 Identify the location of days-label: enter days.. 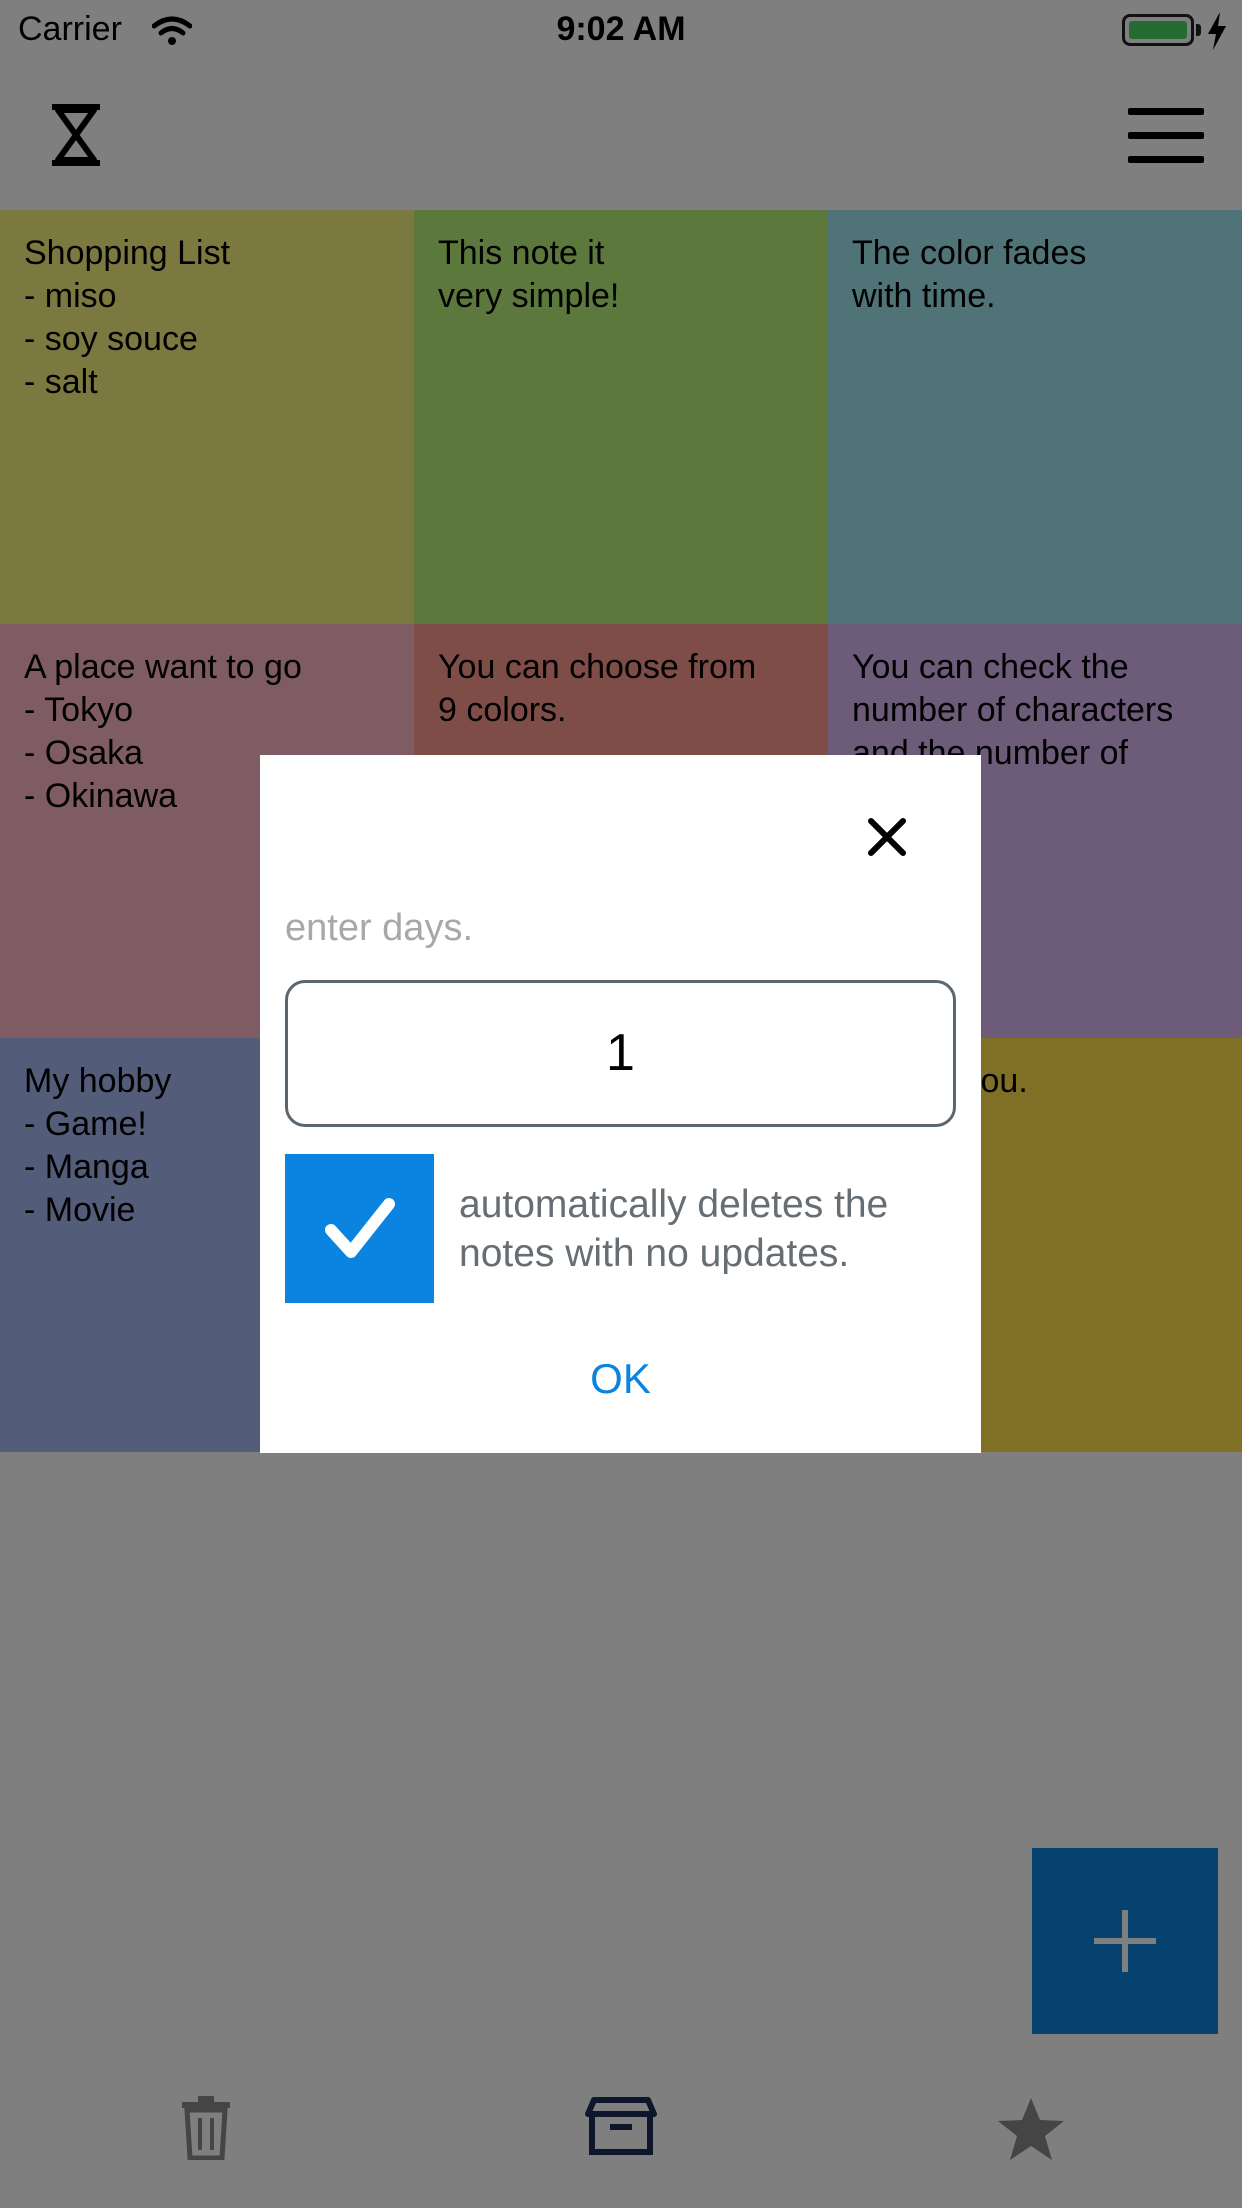
(379, 928).